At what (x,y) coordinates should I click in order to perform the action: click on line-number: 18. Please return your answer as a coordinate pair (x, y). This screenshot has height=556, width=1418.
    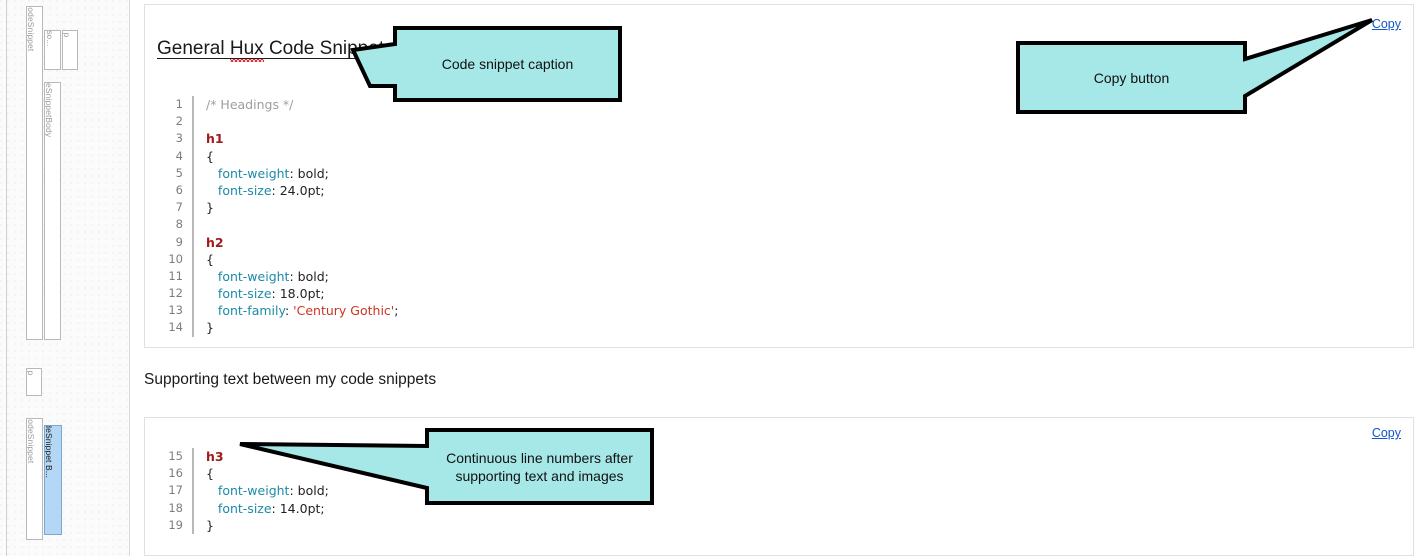
    Looking at the image, I should click on (175, 507).